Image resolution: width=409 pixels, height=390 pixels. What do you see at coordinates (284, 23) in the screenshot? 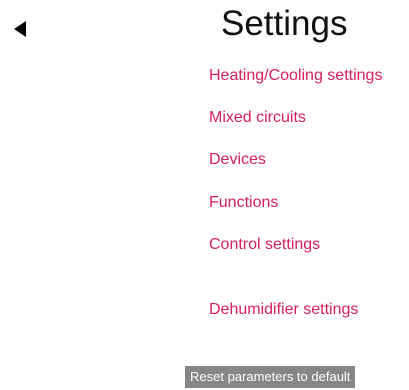
I see `page-title: Settings` at bounding box center [284, 23].